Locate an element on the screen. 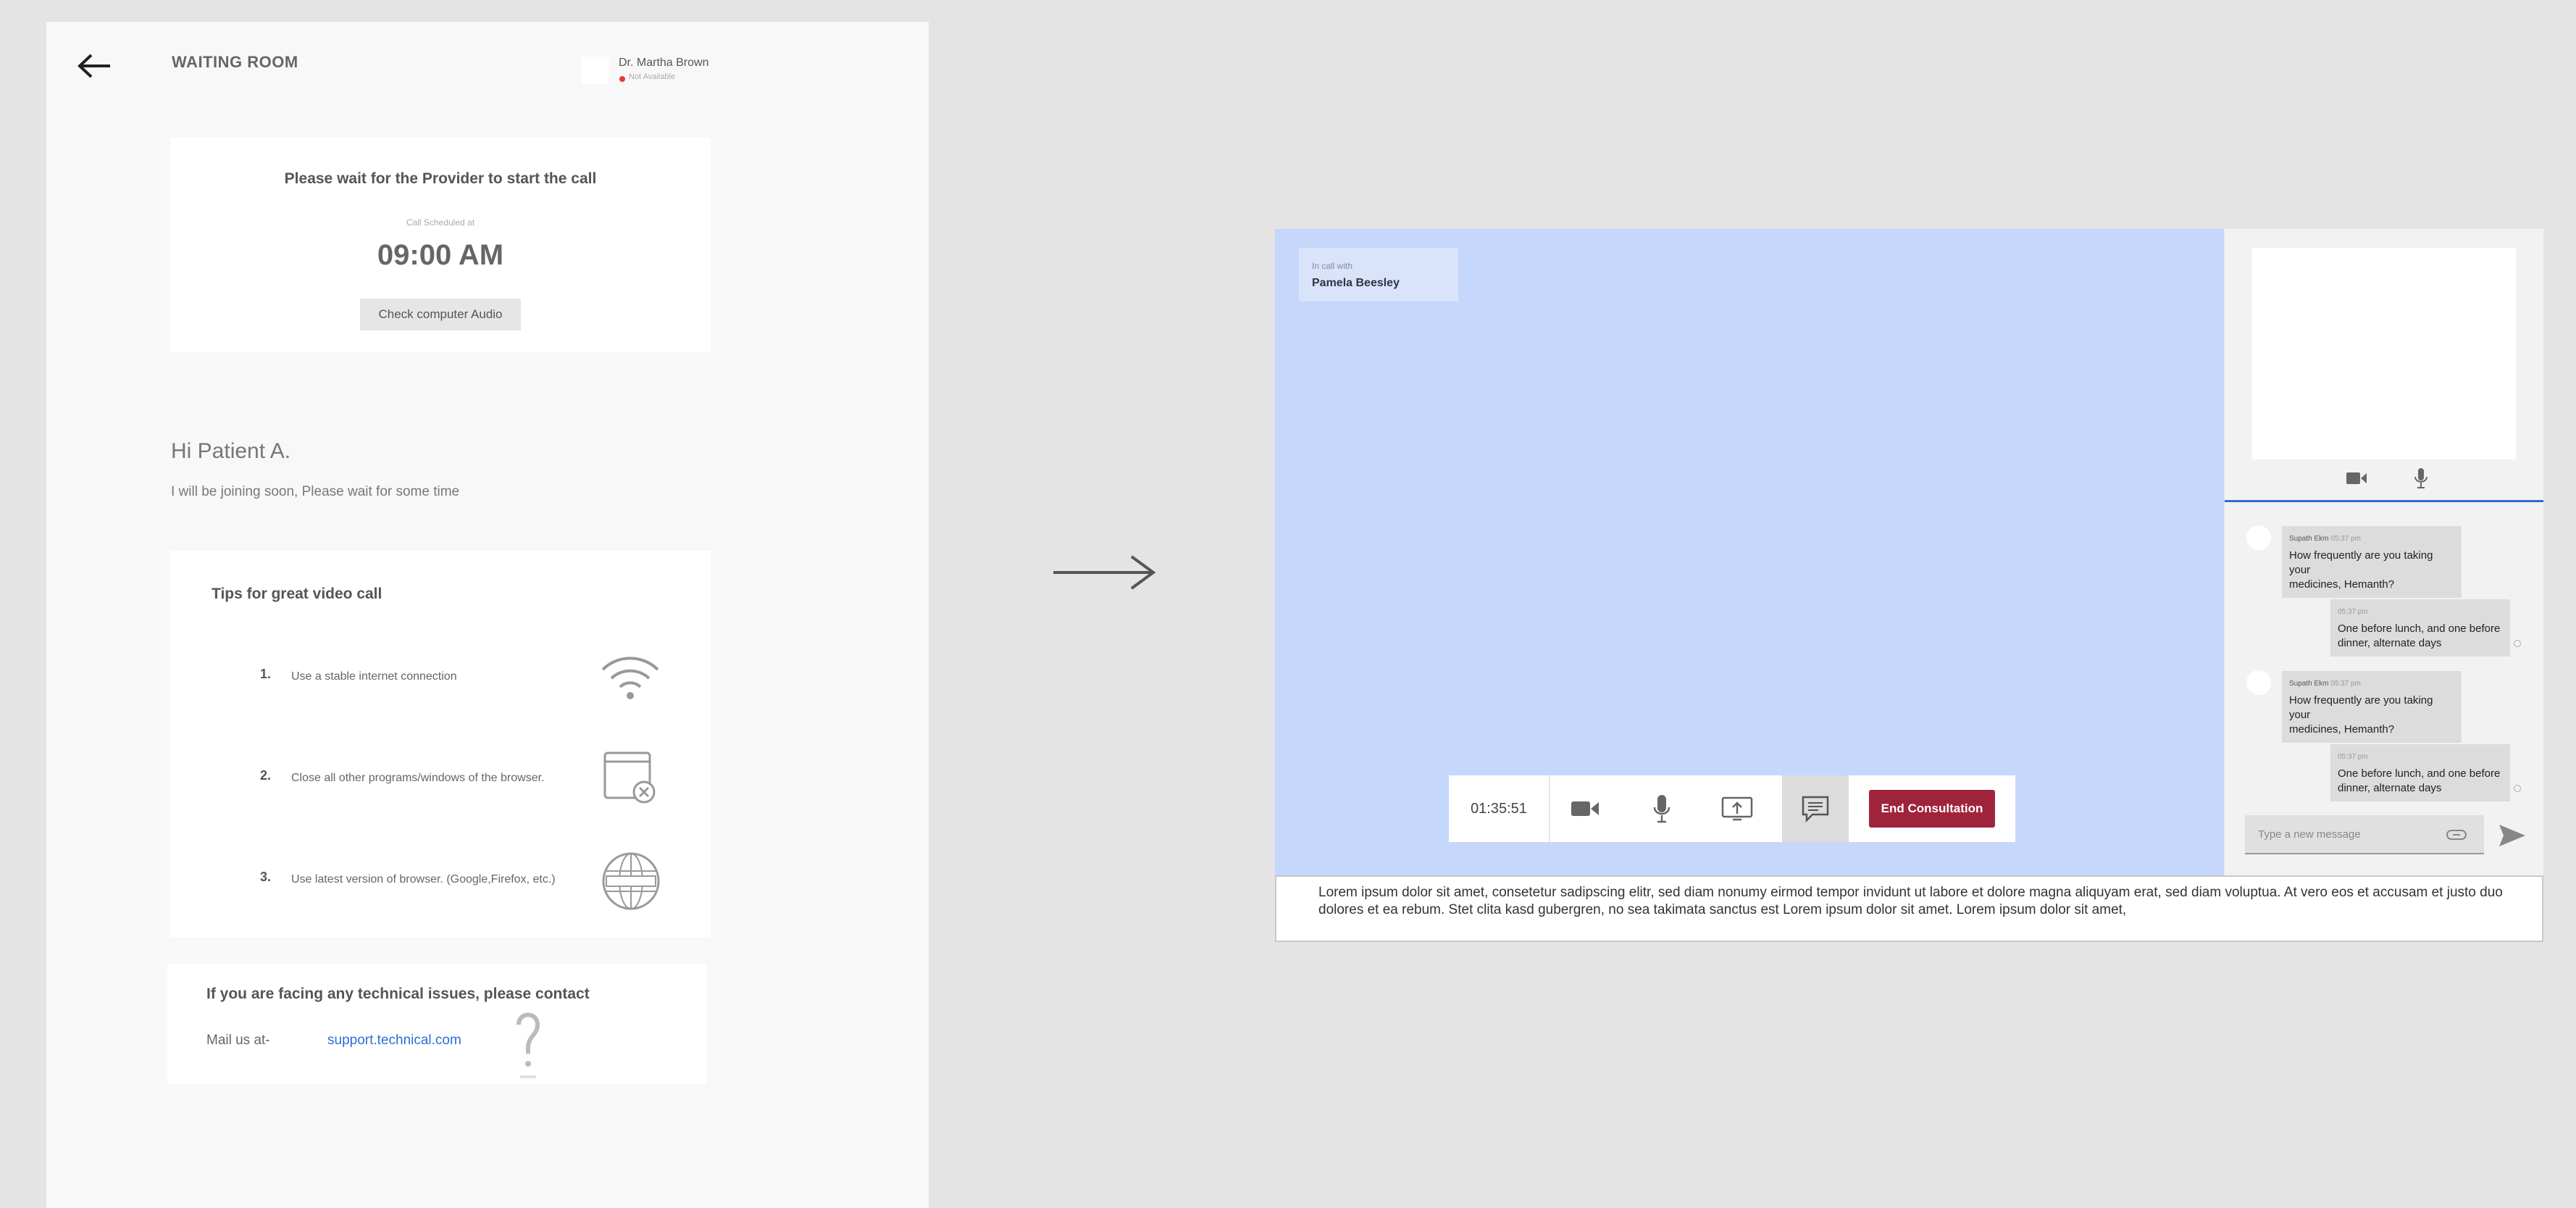 The image size is (2576, 1208). back-arrow-icon is located at coordinates (96, 66).